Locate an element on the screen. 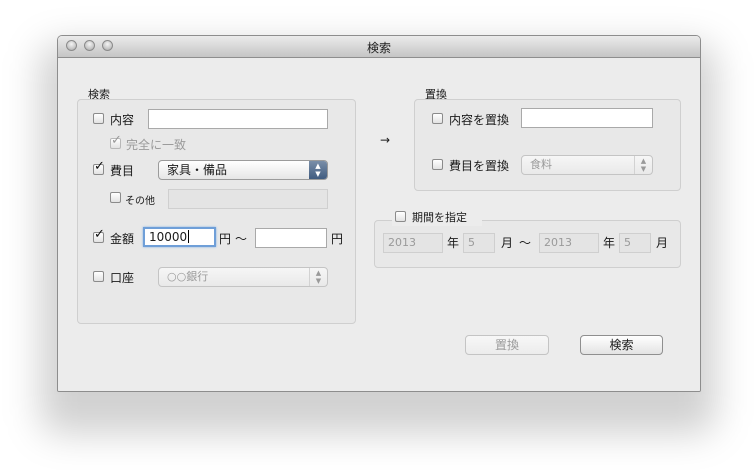 This screenshot has width=756, height=470. window-title: 検索 is located at coordinates (378, 48).